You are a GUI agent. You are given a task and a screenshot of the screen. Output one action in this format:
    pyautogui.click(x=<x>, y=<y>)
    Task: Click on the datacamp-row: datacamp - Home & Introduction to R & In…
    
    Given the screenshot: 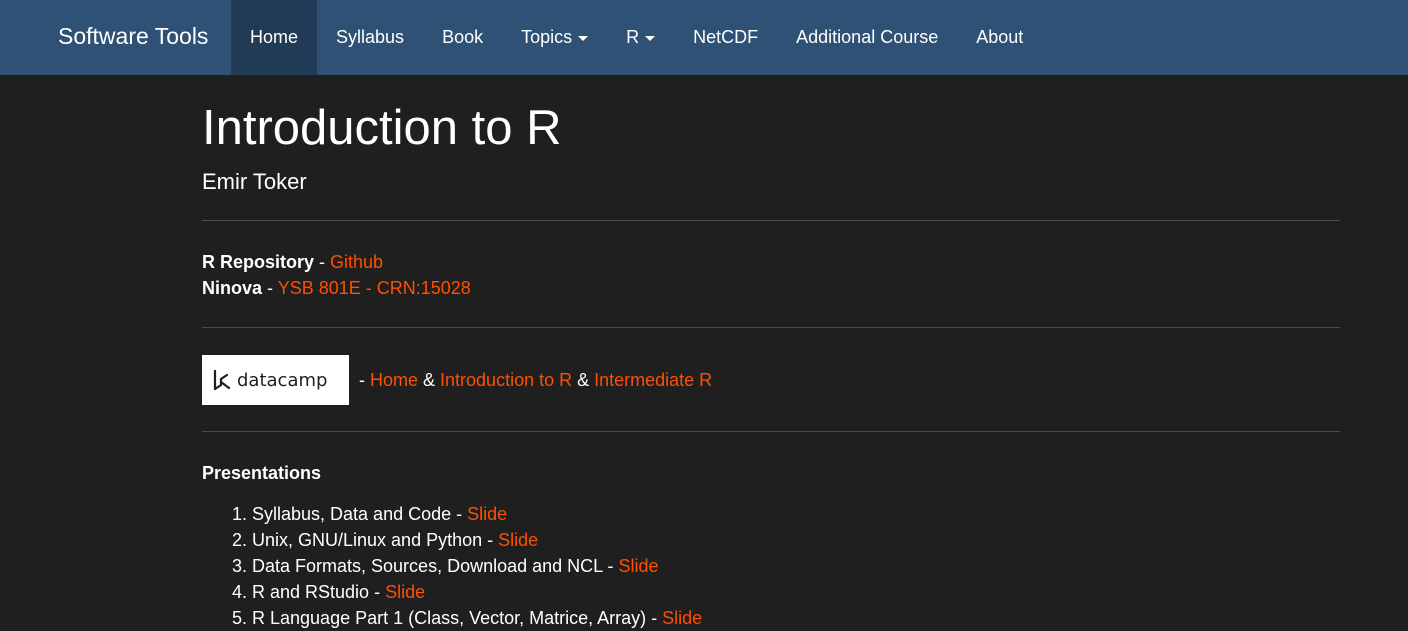 What is the action you would take?
    pyautogui.click(x=771, y=380)
    